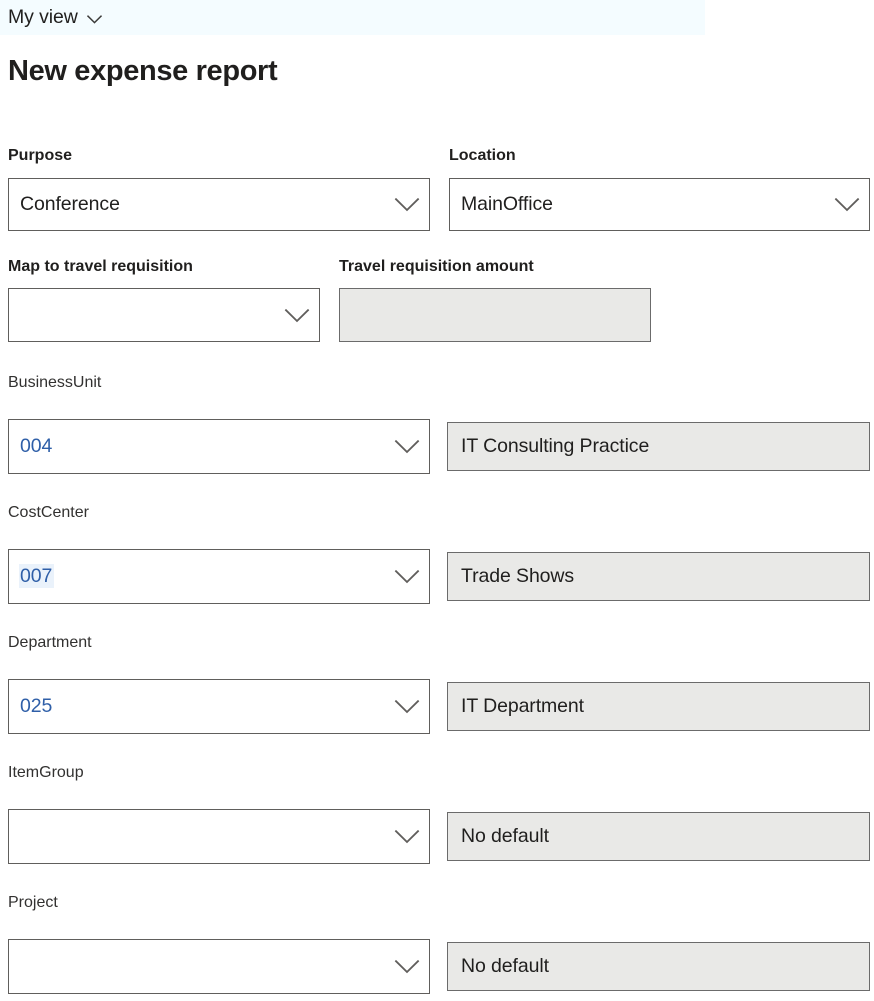 Image resolution: width=874 pixels, height=1001 pixels. I want to click on label-location: Location, so click(482, 155).